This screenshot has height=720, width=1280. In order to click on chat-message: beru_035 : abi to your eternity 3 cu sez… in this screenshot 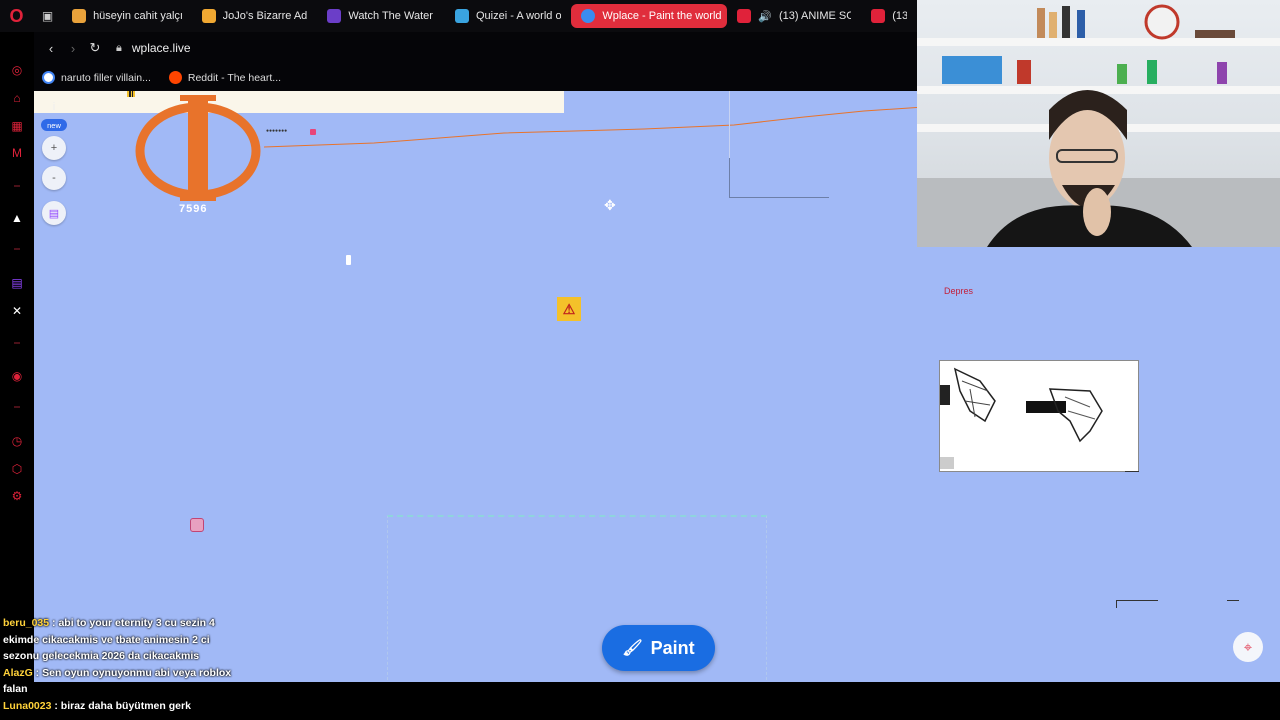, I will do `click(109, 639)`.